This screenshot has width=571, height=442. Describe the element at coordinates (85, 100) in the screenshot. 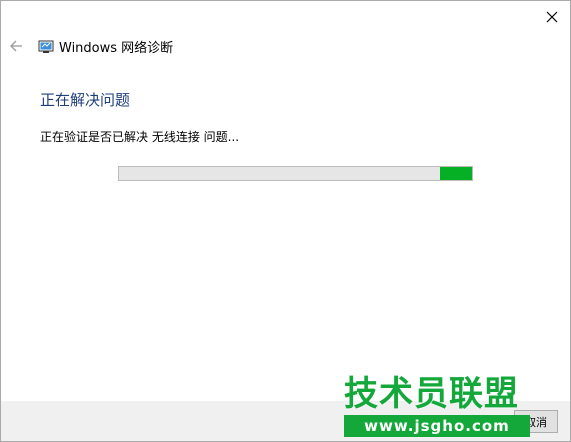

I see `page-heading: 正在解决问题` at that location.